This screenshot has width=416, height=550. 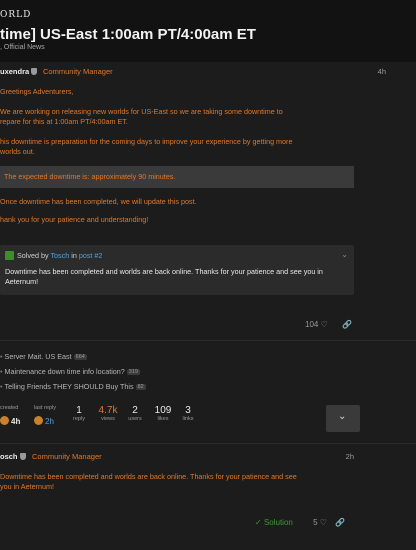 What do you see at coordinates (13, 456) in the screenshot?
I see `post-author: osch` at bounding box center [13, 456].